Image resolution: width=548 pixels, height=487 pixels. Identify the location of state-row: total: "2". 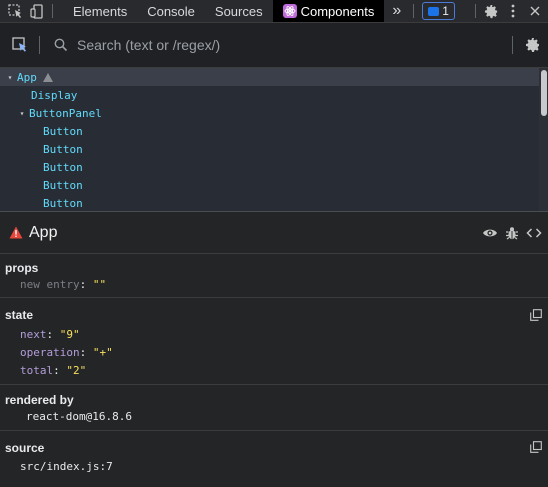
(53, 370).